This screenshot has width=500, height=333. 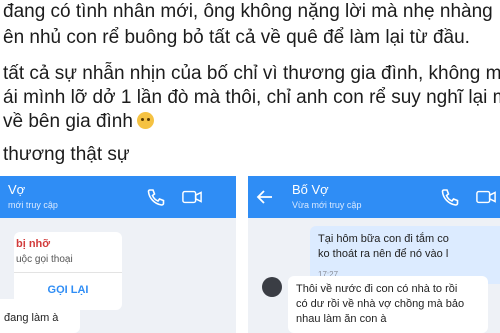 I want to click on post-line-5-text: về bên gia đình, so click(x=68, y=121).